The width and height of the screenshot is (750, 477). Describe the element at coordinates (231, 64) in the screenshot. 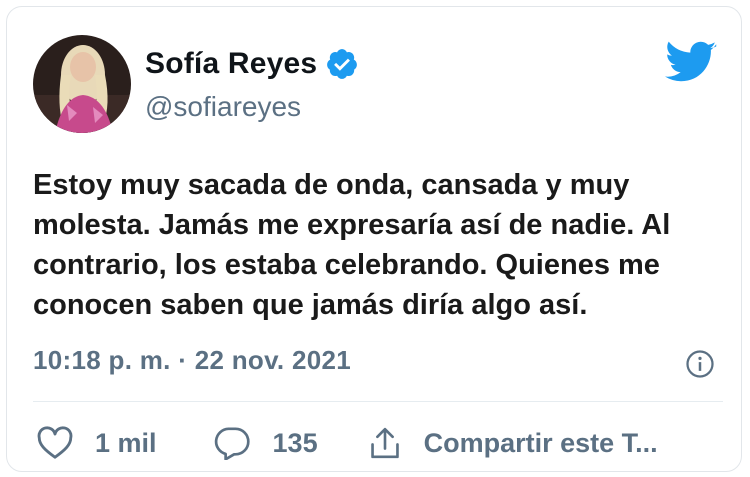

I see `author-name: Sofía Reyes` at that location.